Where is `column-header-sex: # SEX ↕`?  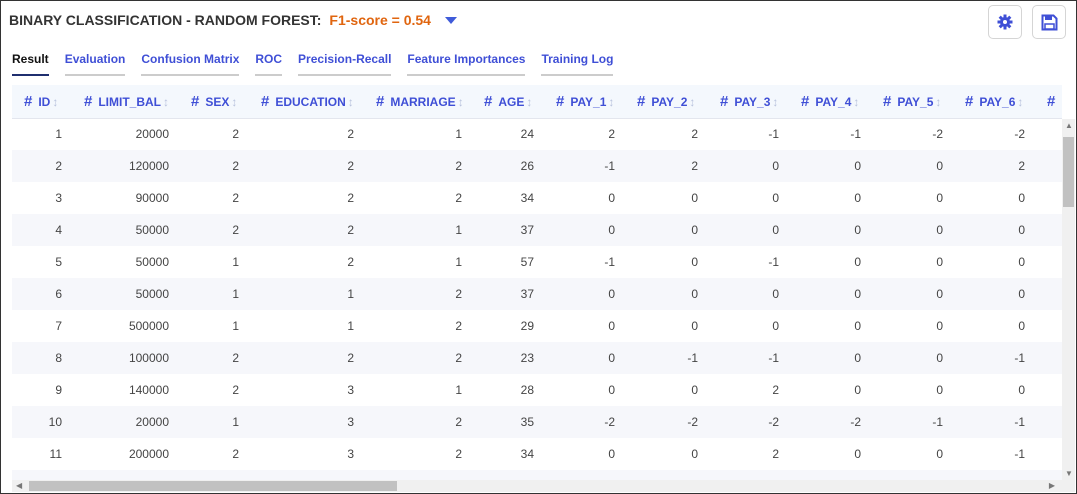
column-header-sex: # SEX ↕ is located at coordinates (214, 102).